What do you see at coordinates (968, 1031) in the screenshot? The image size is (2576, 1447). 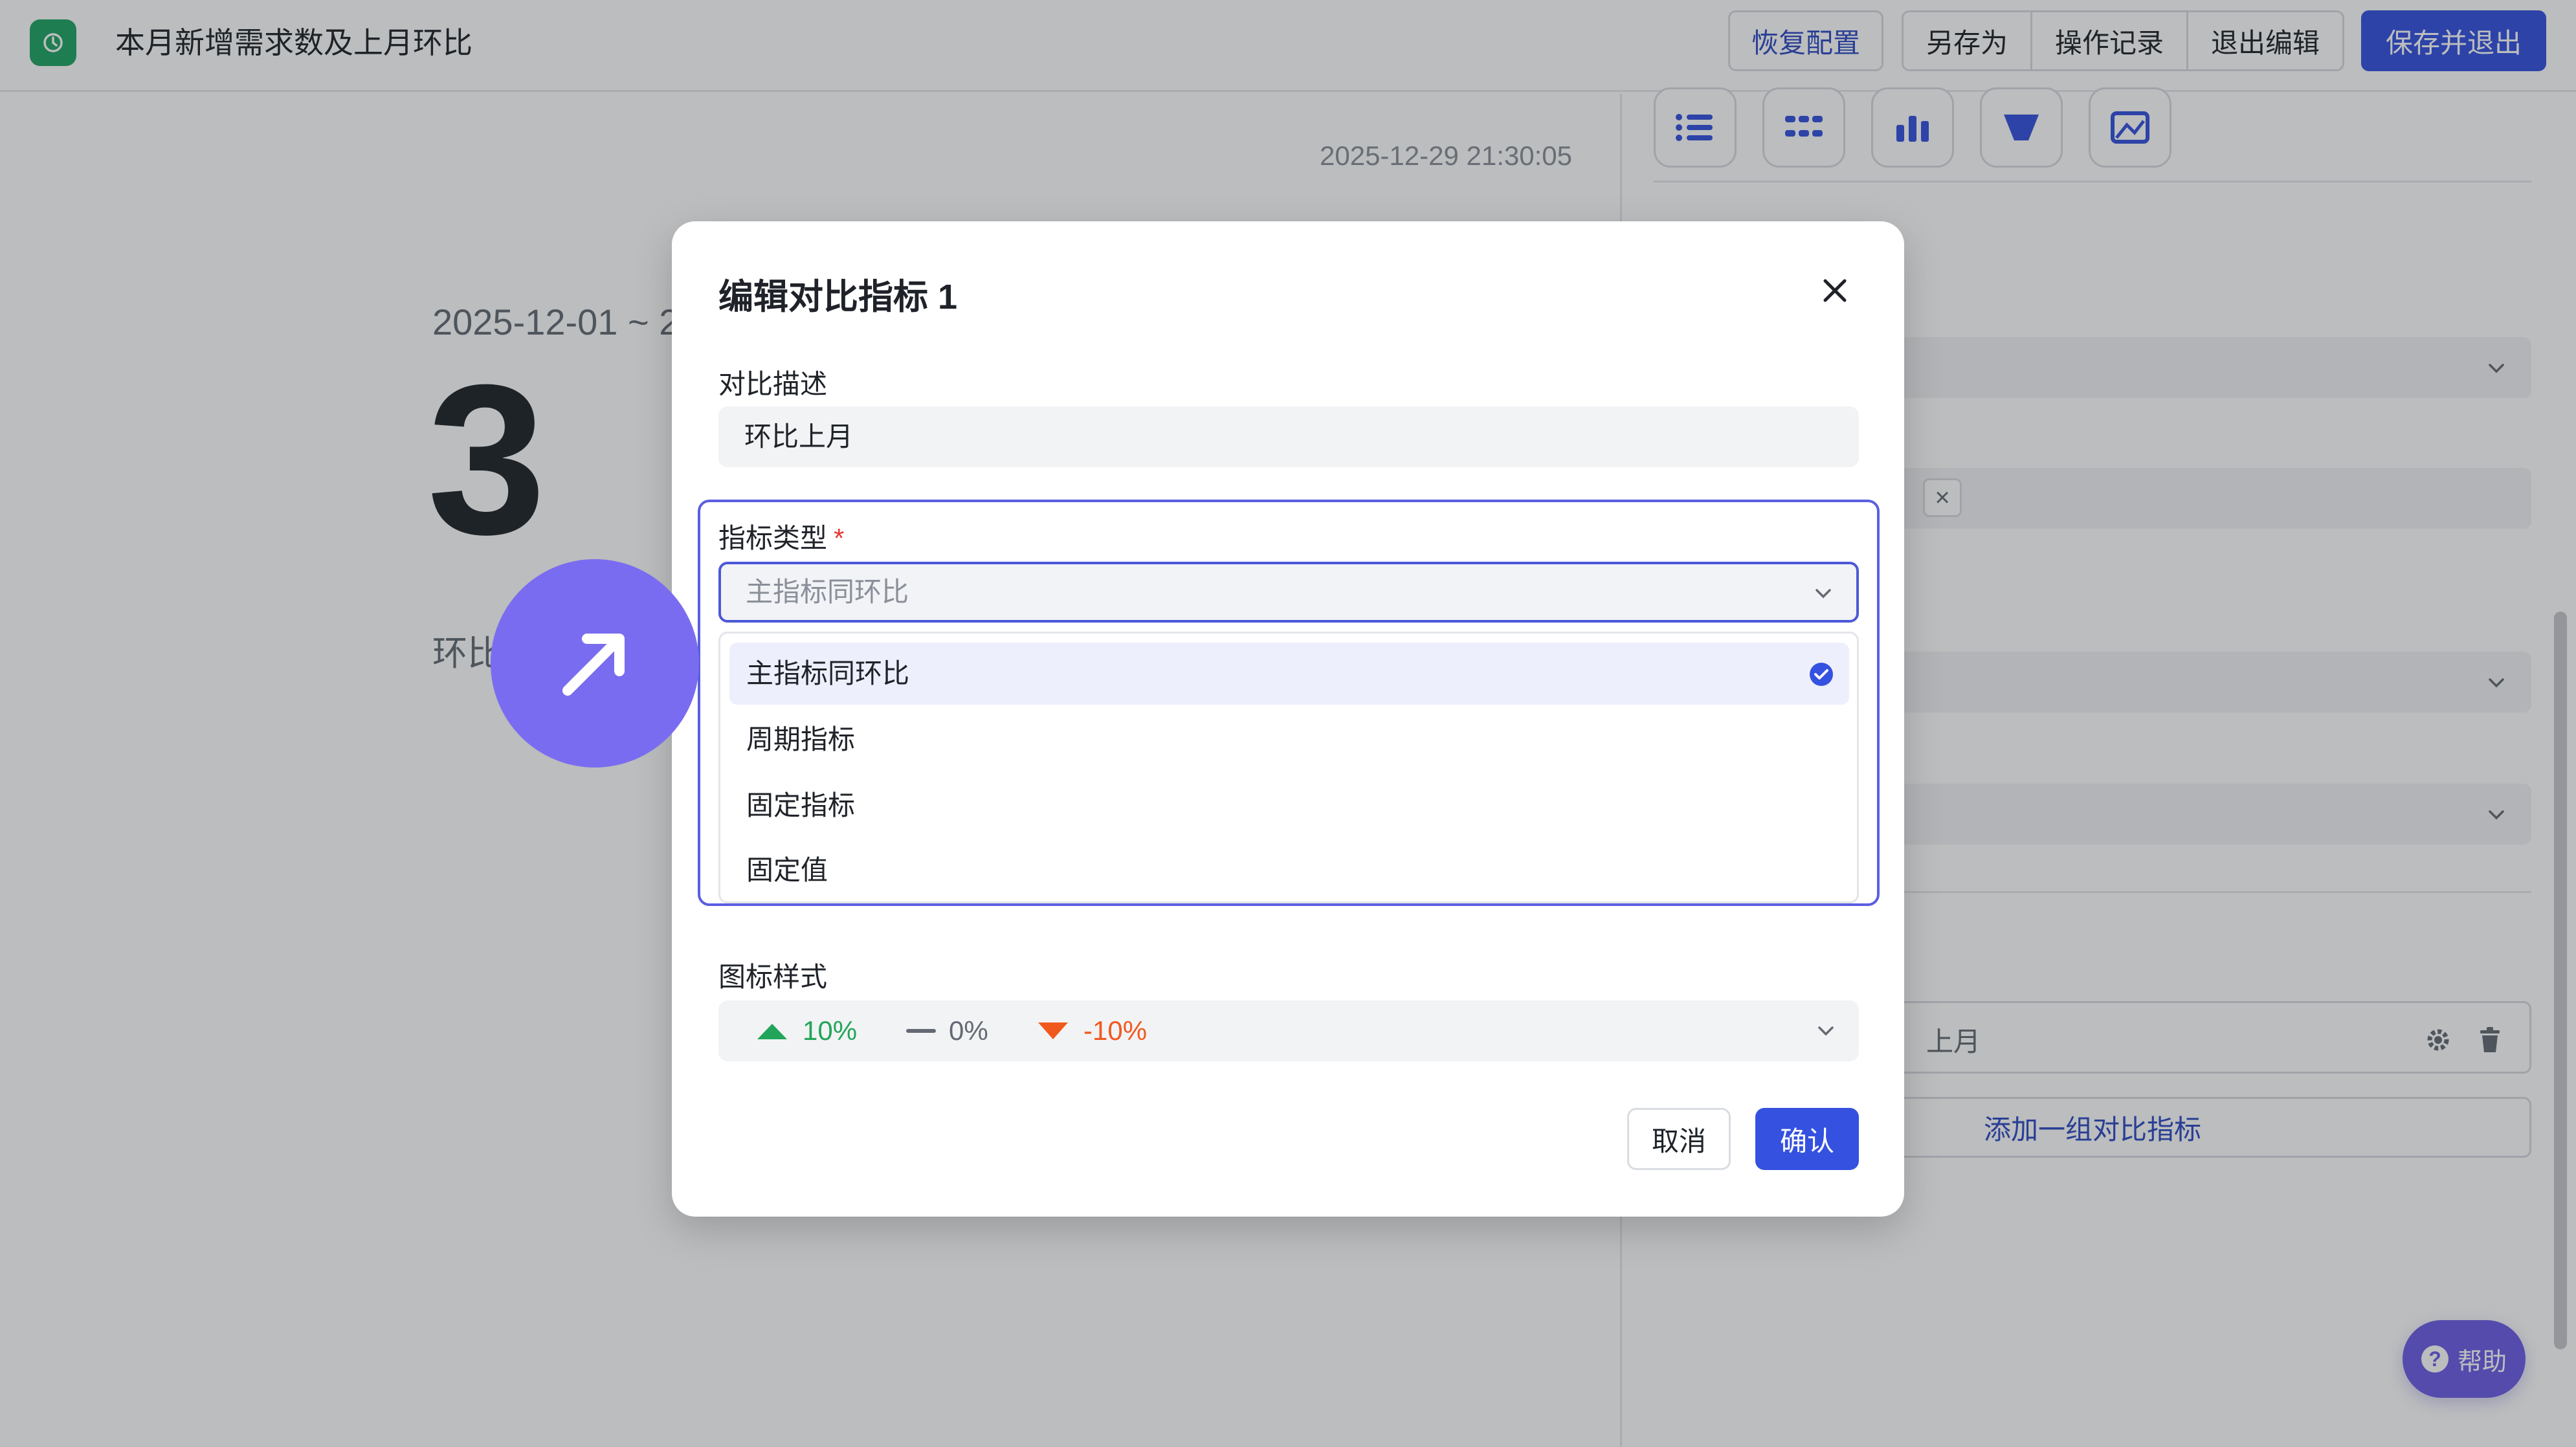 I see `flat-value: 0%` at bounding box center [968, 1031].